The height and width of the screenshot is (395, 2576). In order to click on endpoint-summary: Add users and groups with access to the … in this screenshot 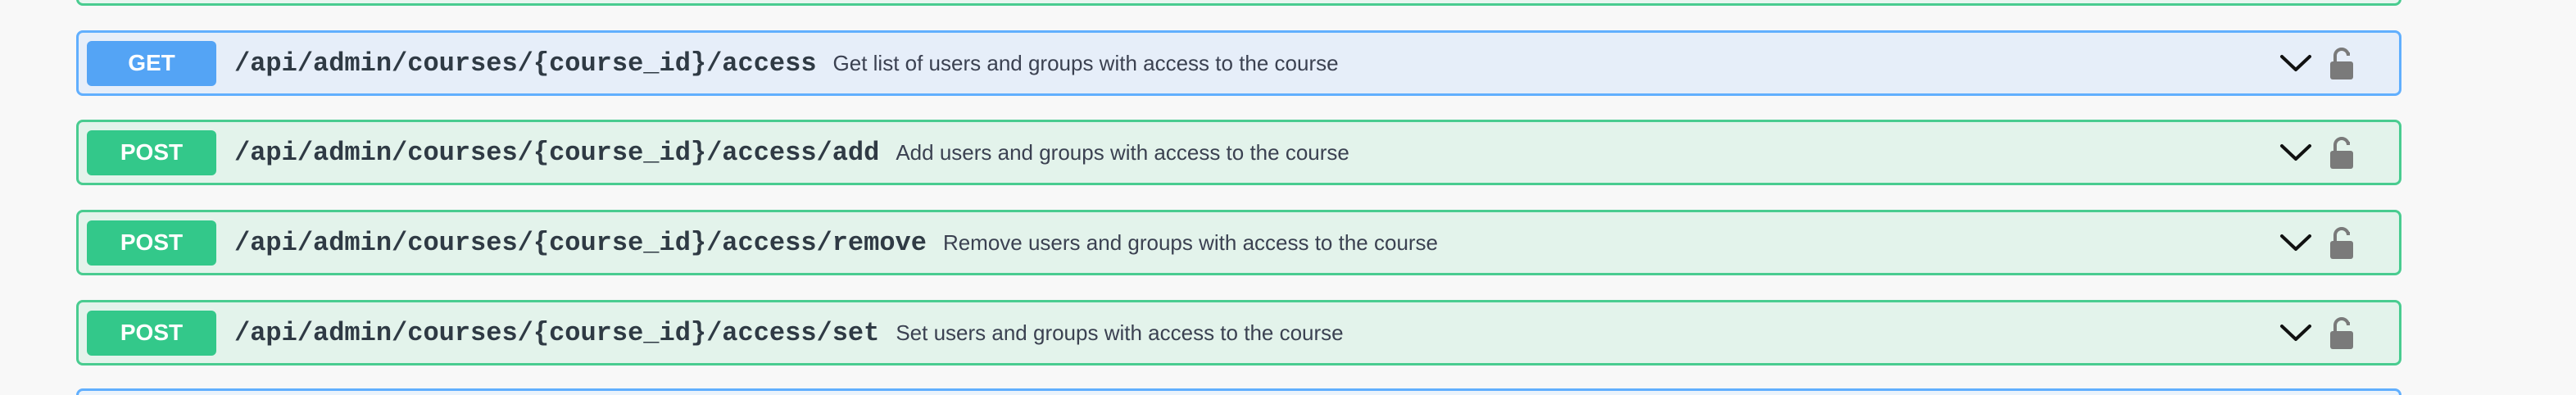, I will do `click(1122, 152)`.